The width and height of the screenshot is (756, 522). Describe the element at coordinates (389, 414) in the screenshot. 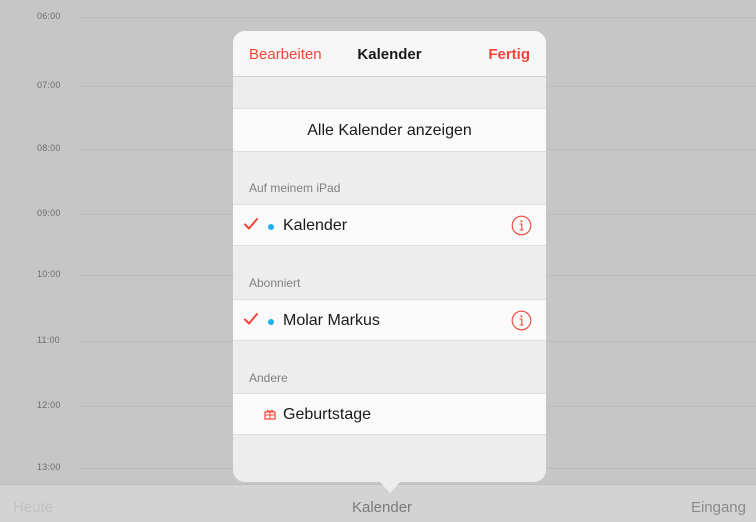

I see `calendar-row-geburtstage: Geburtstage` at that location.